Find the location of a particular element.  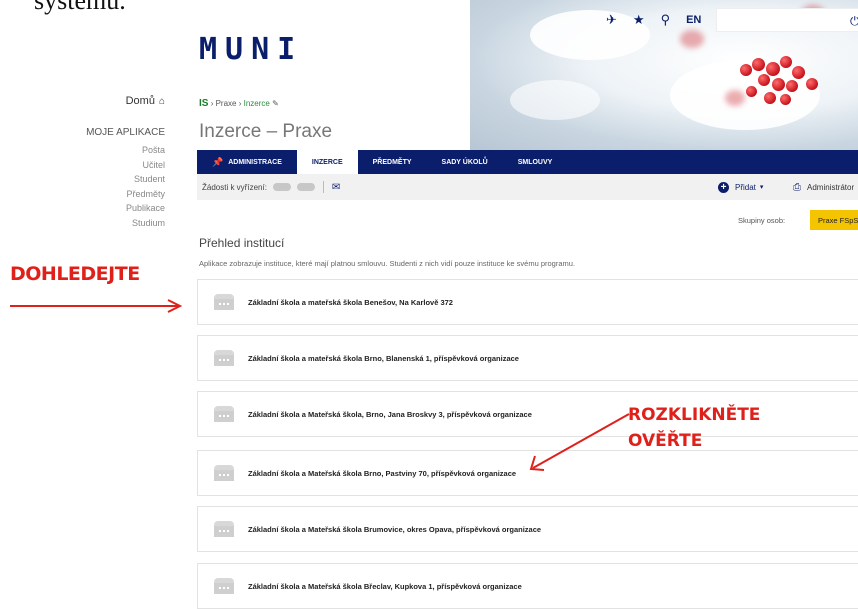

sidebar-item-ucitel: Učitel is located at coordinates (82, 165).